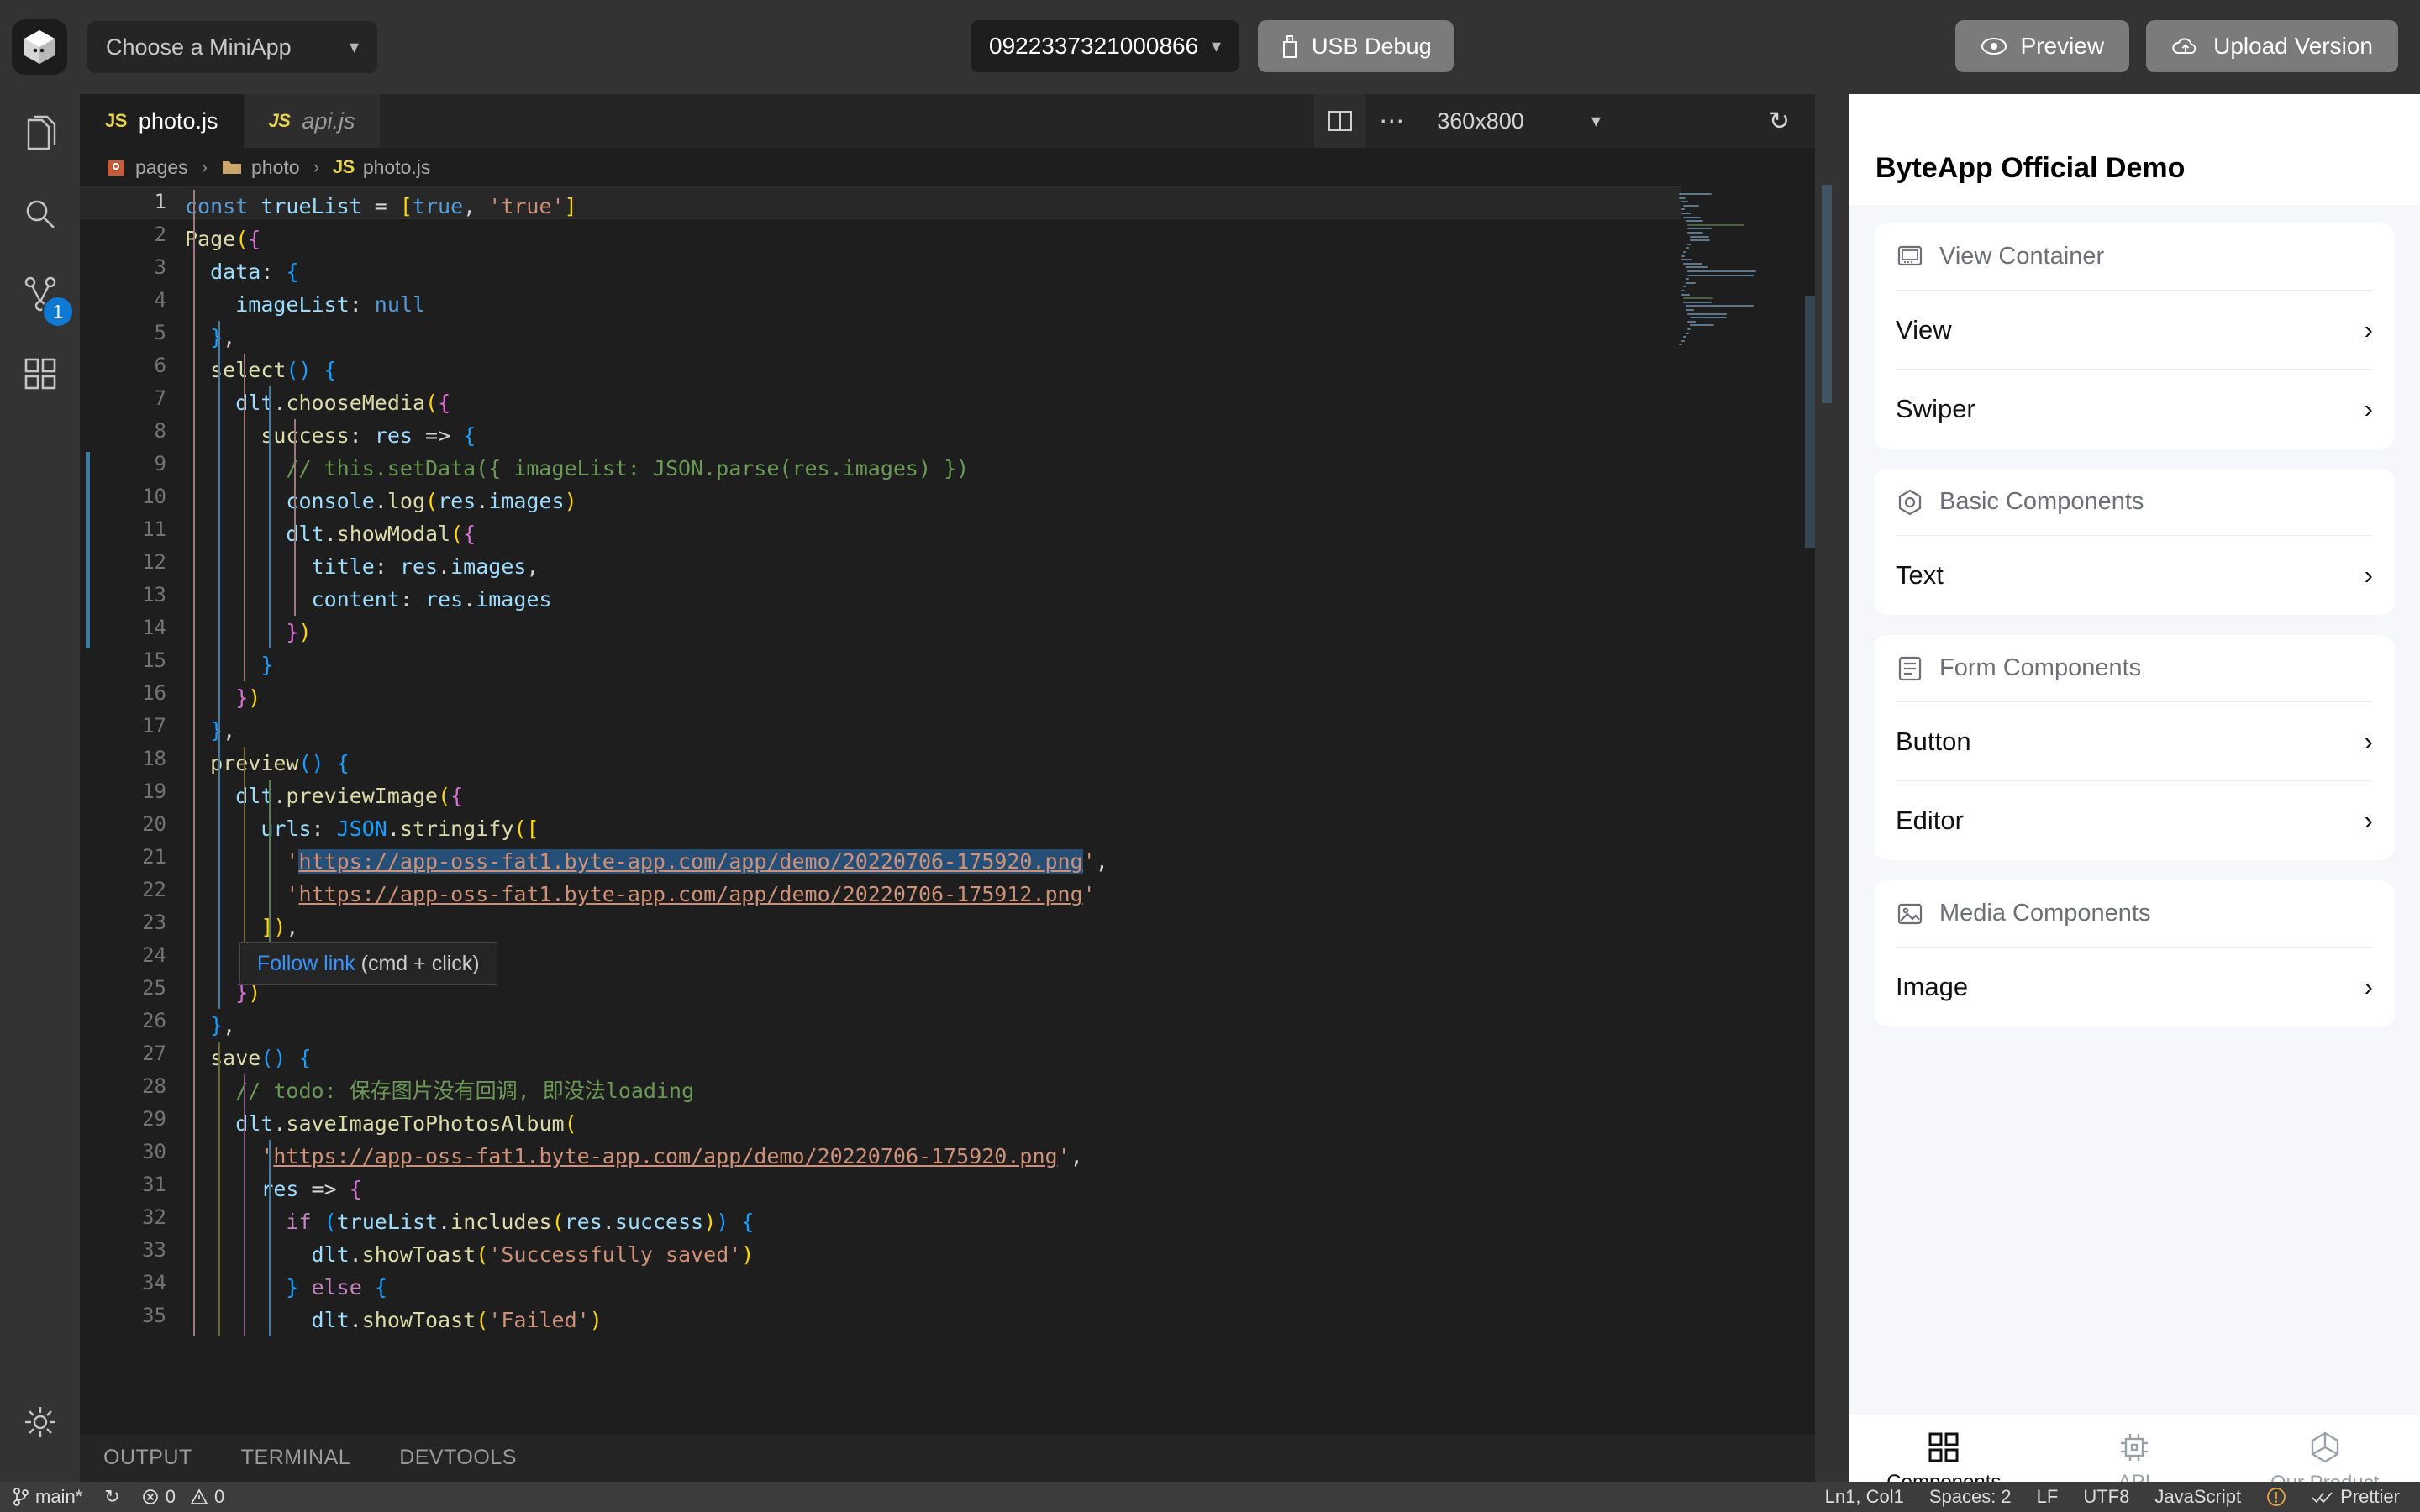 This screenshot has width=2420, height=1512. I want to click on list-item: Button ›, so click(2134, 741).